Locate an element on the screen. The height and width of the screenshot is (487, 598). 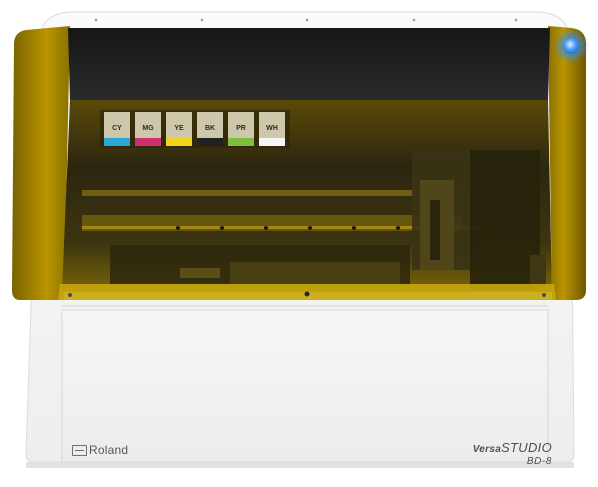
series-name: VersaSTUDIO is located at coordinates (512, 447).